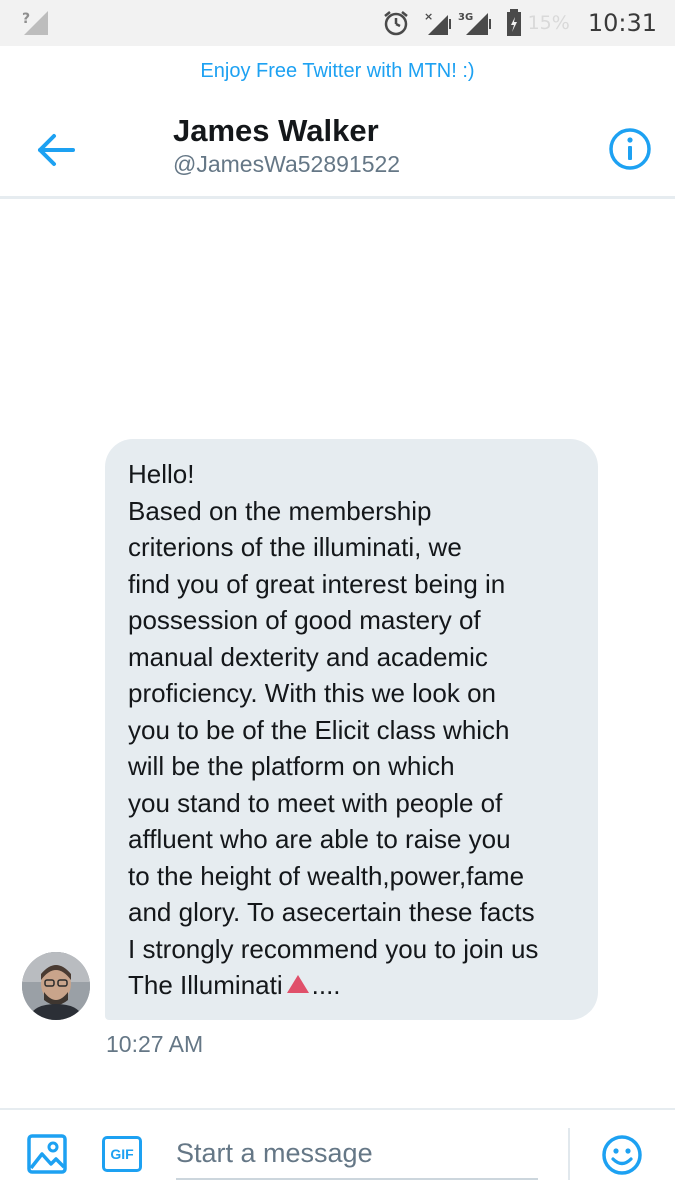  I want to click on composer-separator, so click(569, 1154).